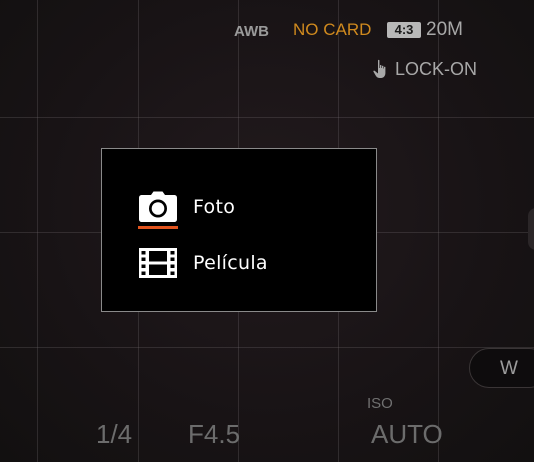 The height and width of the screenshot is (462, 534). What do you see at coordinates (404, 30) in the screenshot?
I see `aspect-ratio-badge: 4:3` at bounding box center [404, 30].